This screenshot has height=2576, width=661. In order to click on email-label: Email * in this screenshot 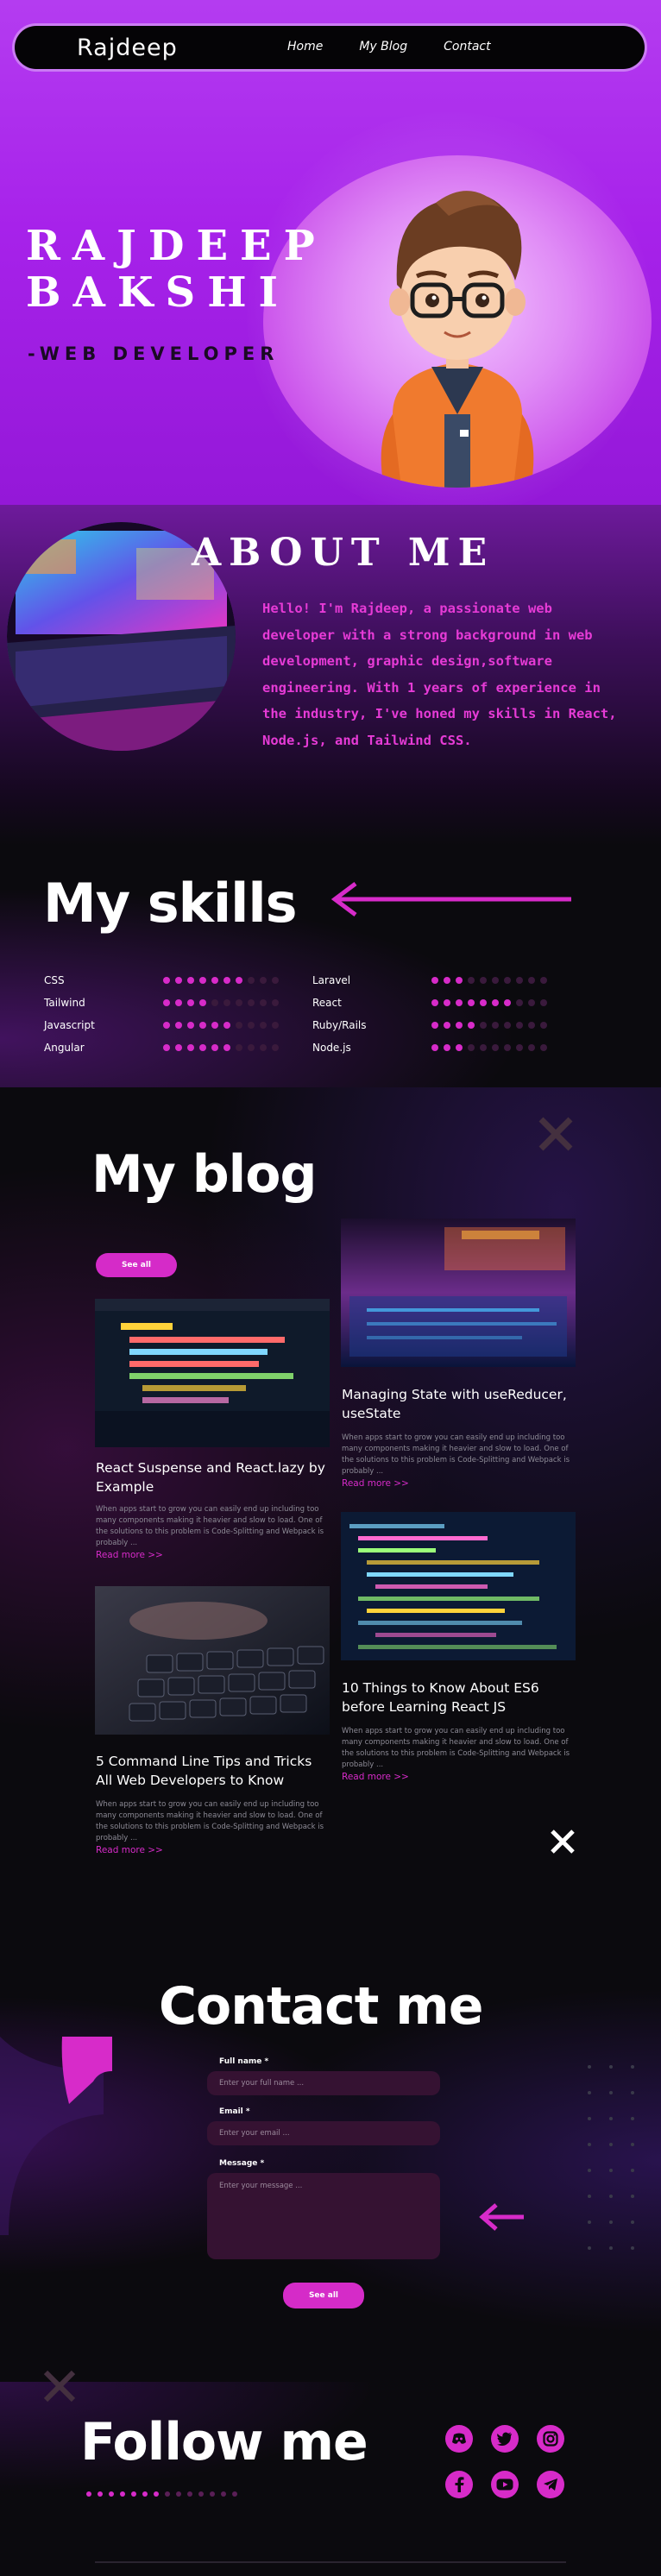, I will do `click(234, 2111)`.